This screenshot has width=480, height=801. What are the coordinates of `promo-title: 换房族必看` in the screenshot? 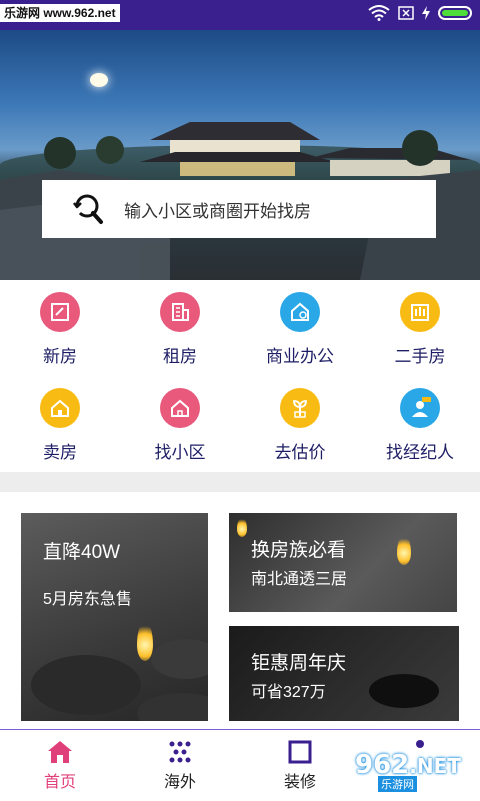 It's located at (299, 550).